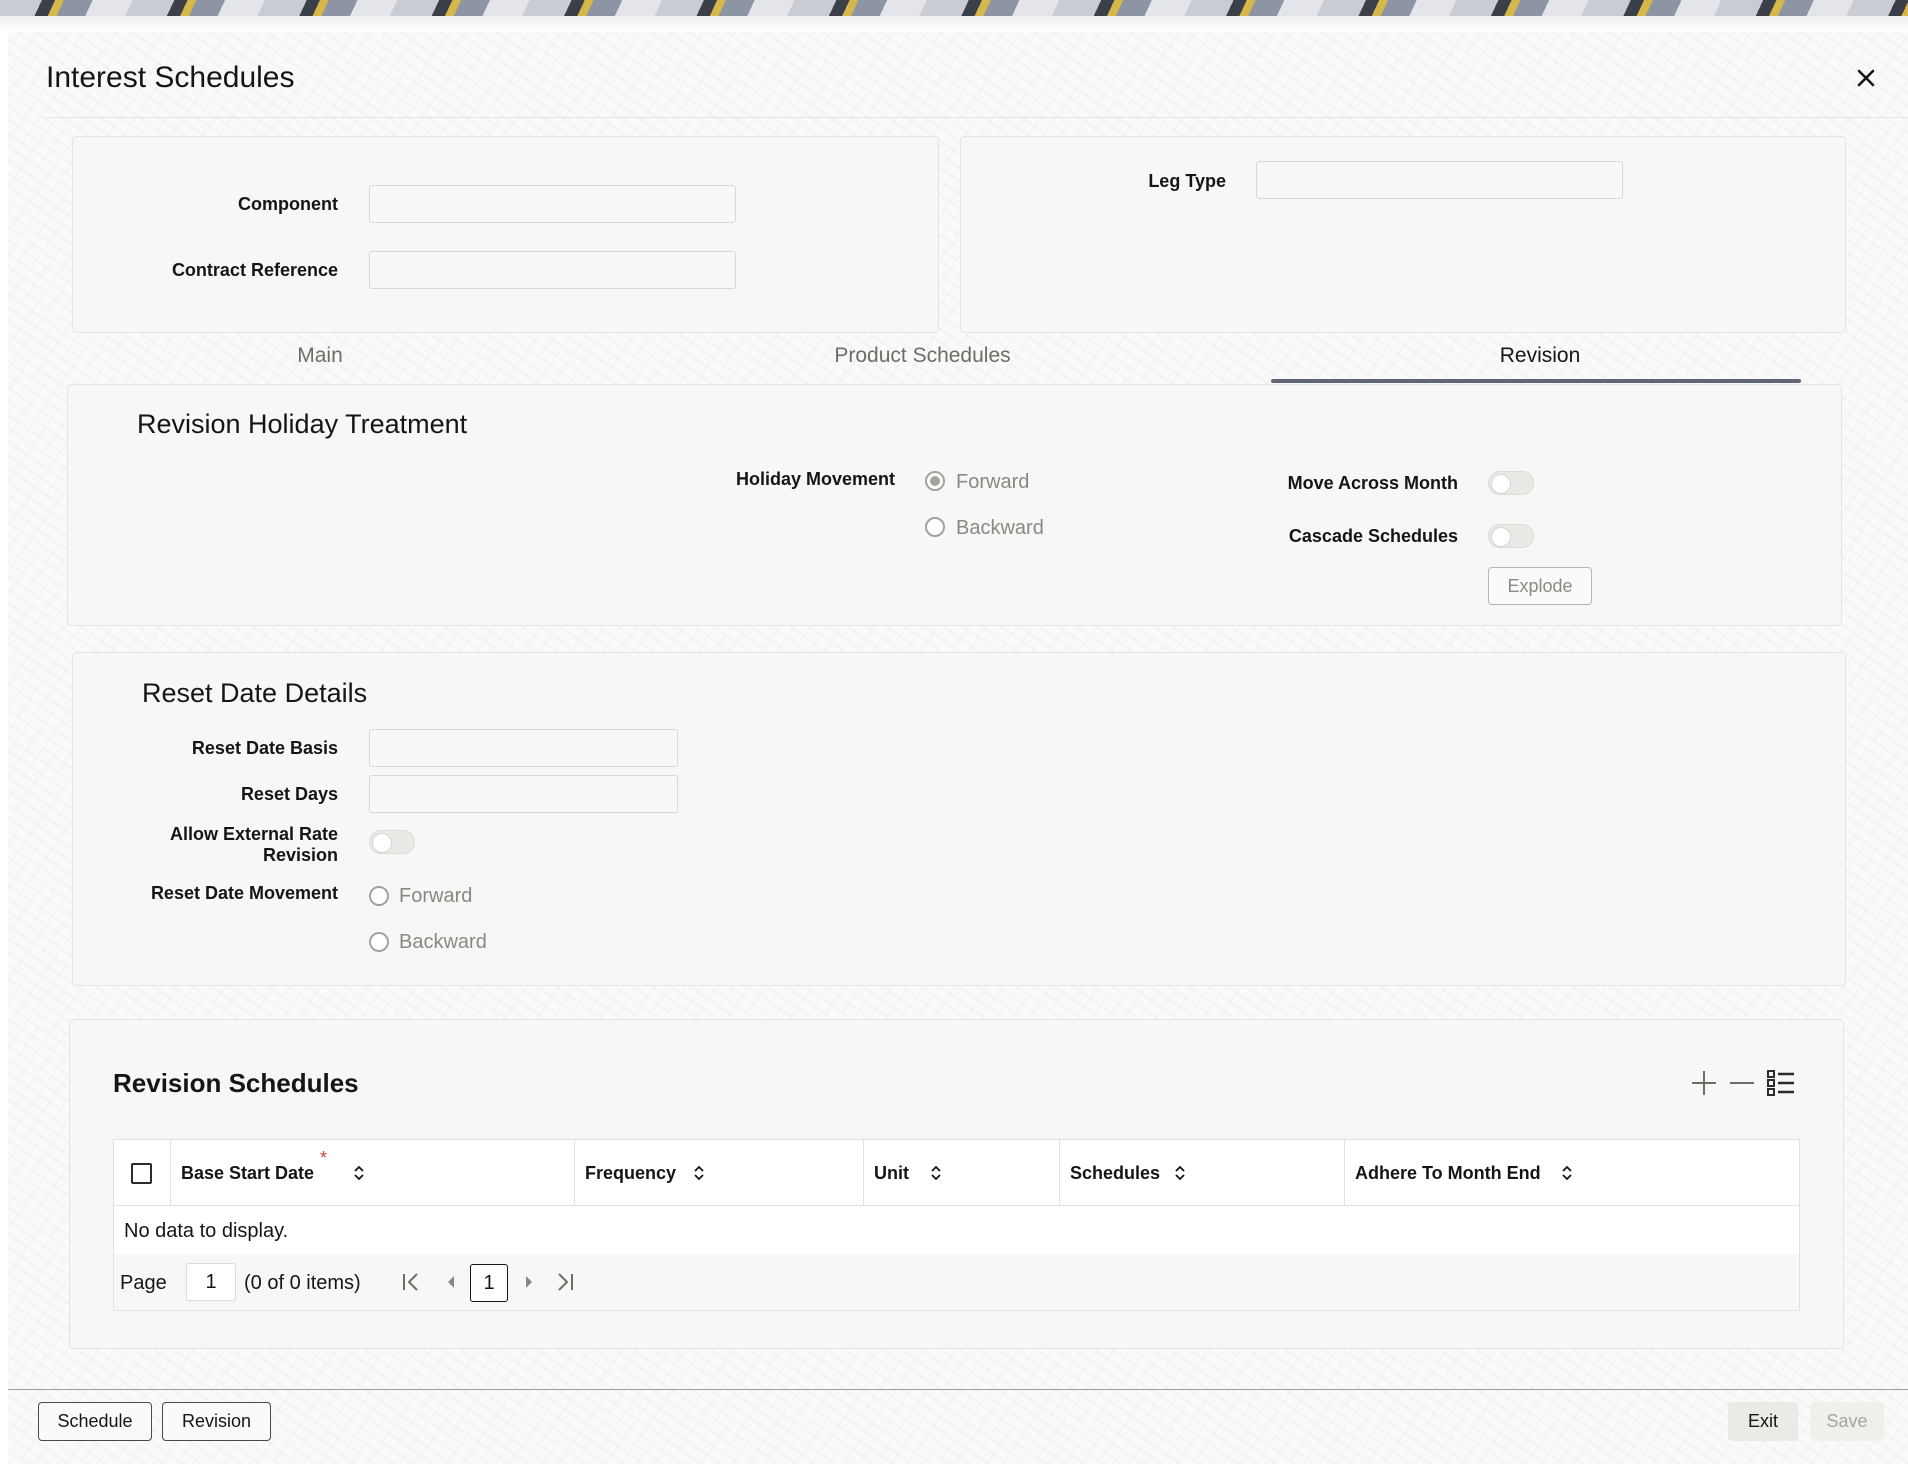  What do you see at coordinates (302, 1283) in the screenshot?
I see `items-count: (0 of 0 items)` at bounding box center [302, 1283].